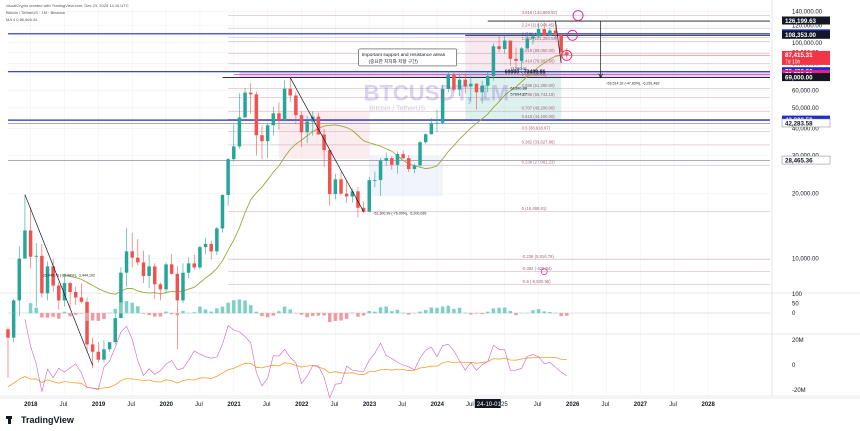  What do you see at coordinates (539, 141) in the screenshot?
I see `fib-level-label: 0.382 (33,627.86)` at bounding box center [539, 141].